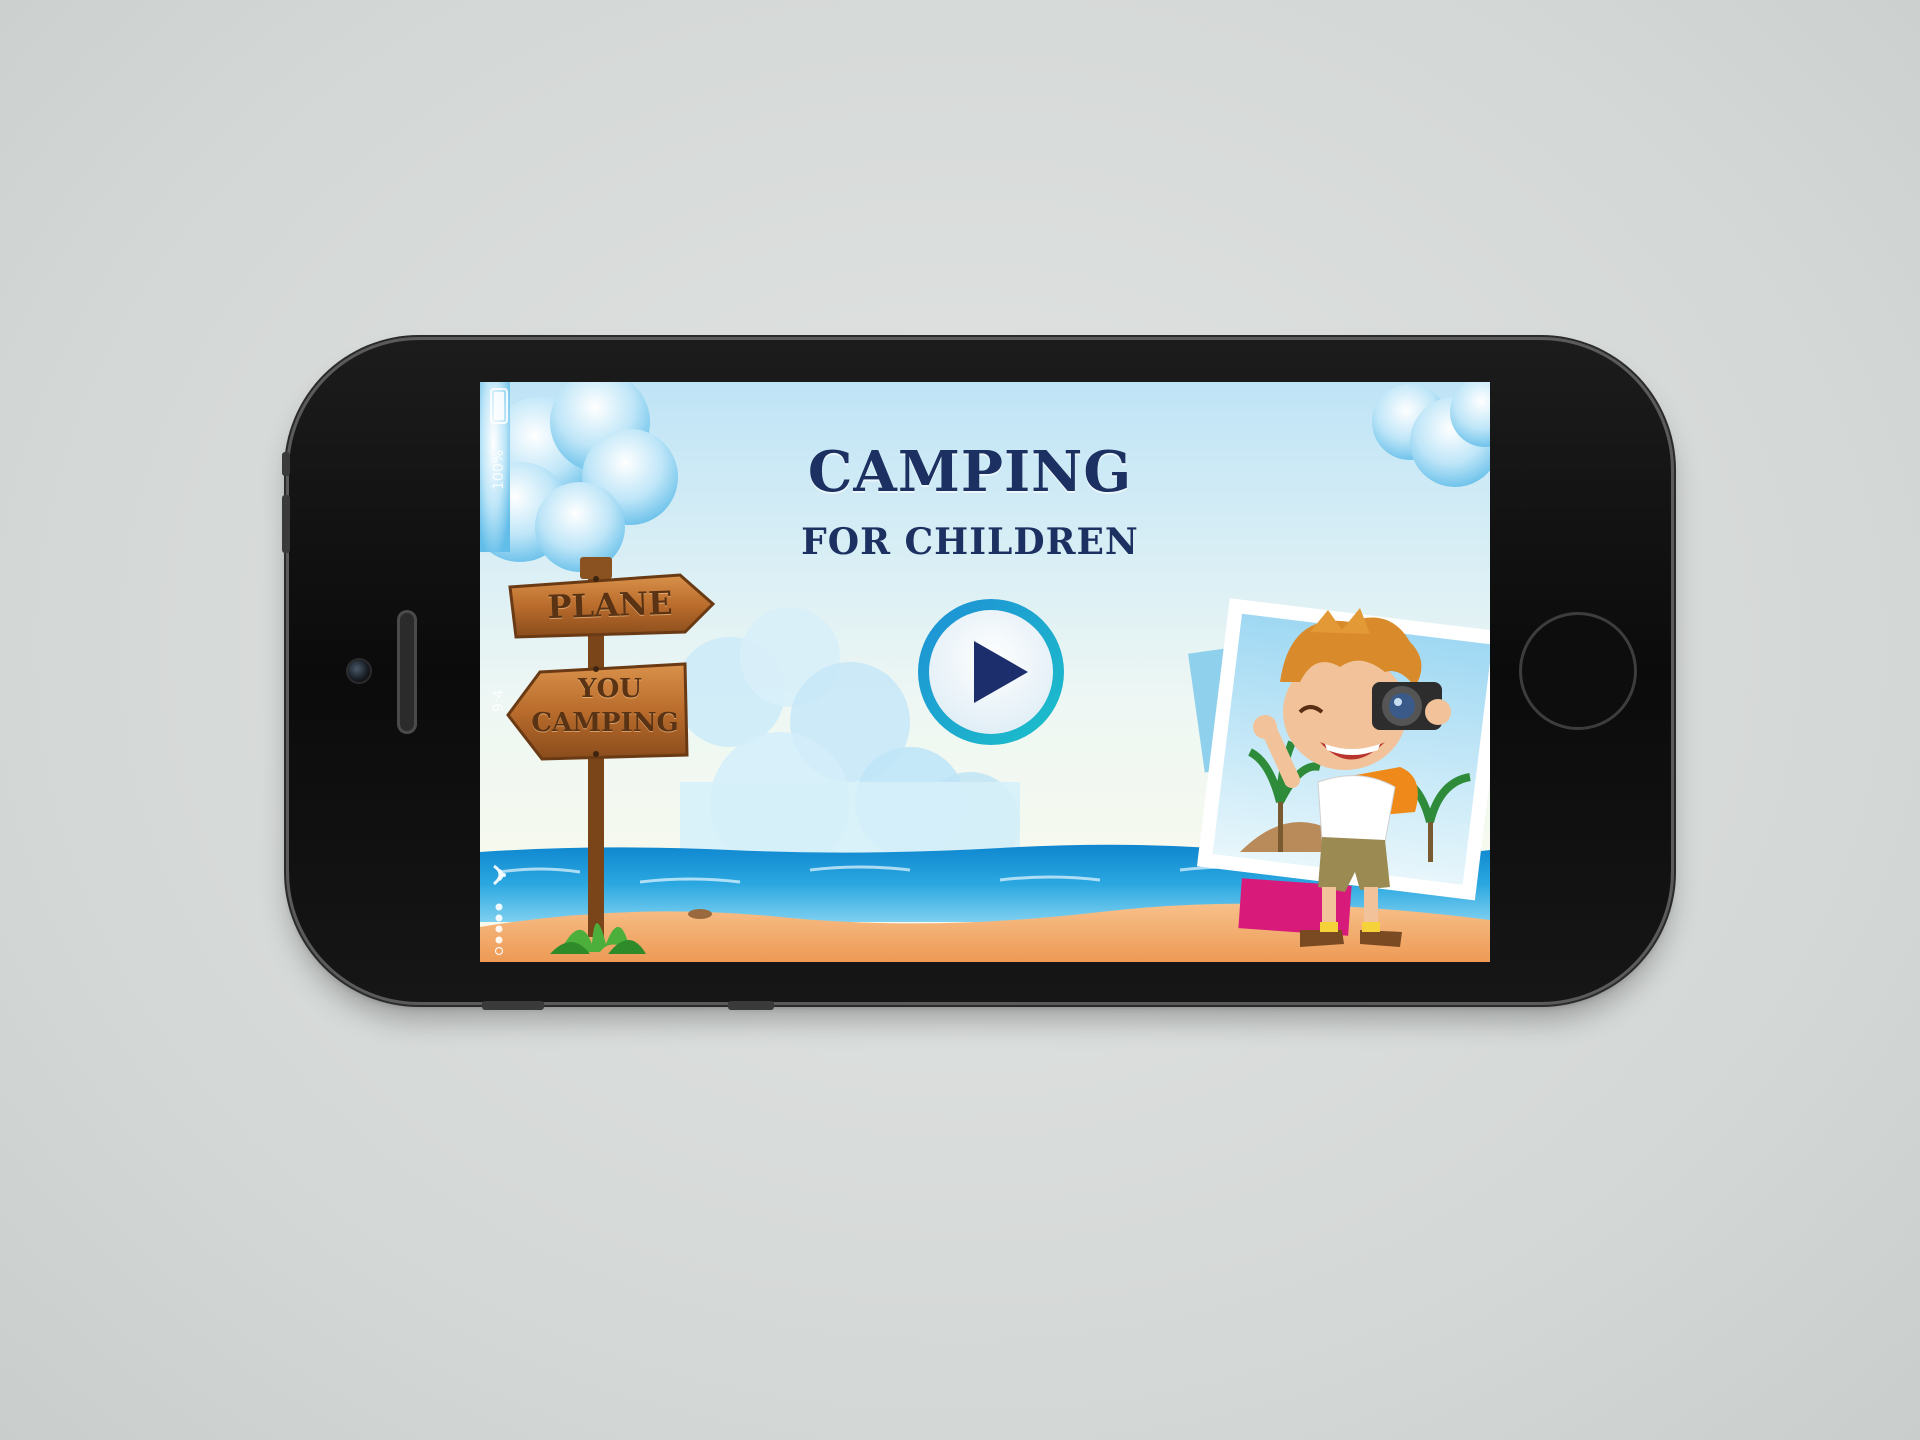  I want to click on app-title: CAMPING, so click(970, 472).